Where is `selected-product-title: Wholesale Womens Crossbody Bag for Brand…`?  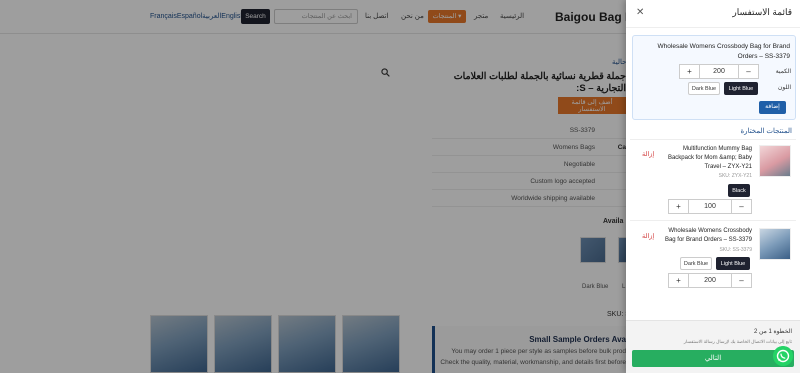 selected-product-title: Wholesale Womens Crossbody Bag for Brand… is located at coordinates (708, 235).